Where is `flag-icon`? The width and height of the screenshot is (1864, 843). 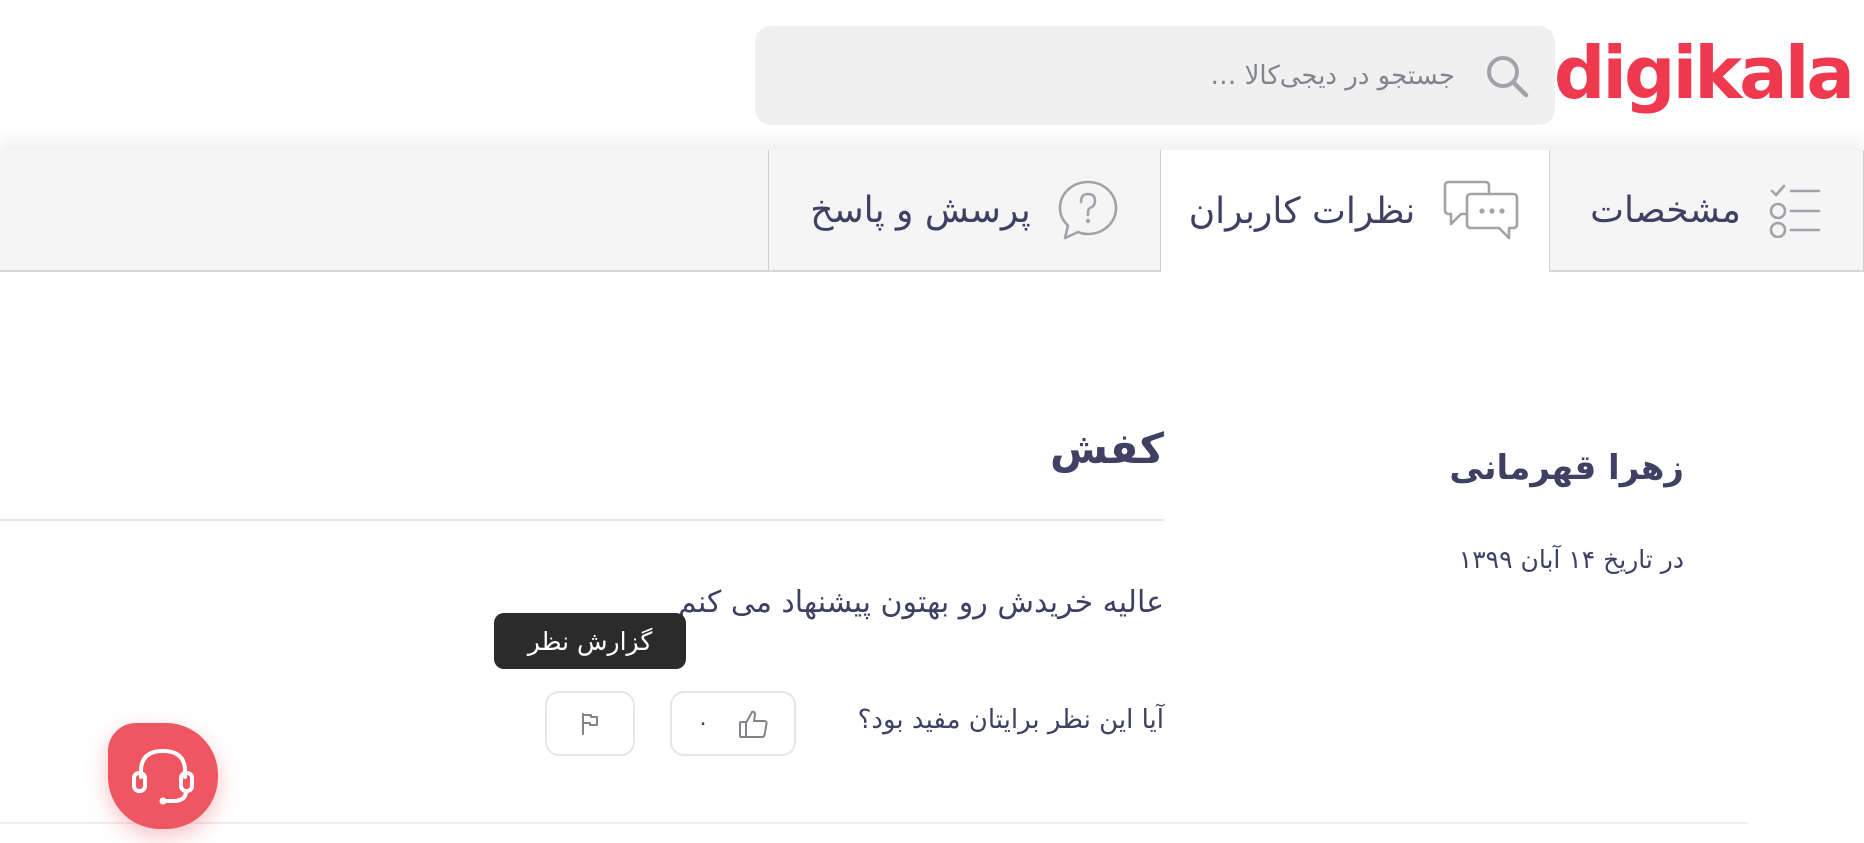 flag-icon is located at coordinates (590, 723).